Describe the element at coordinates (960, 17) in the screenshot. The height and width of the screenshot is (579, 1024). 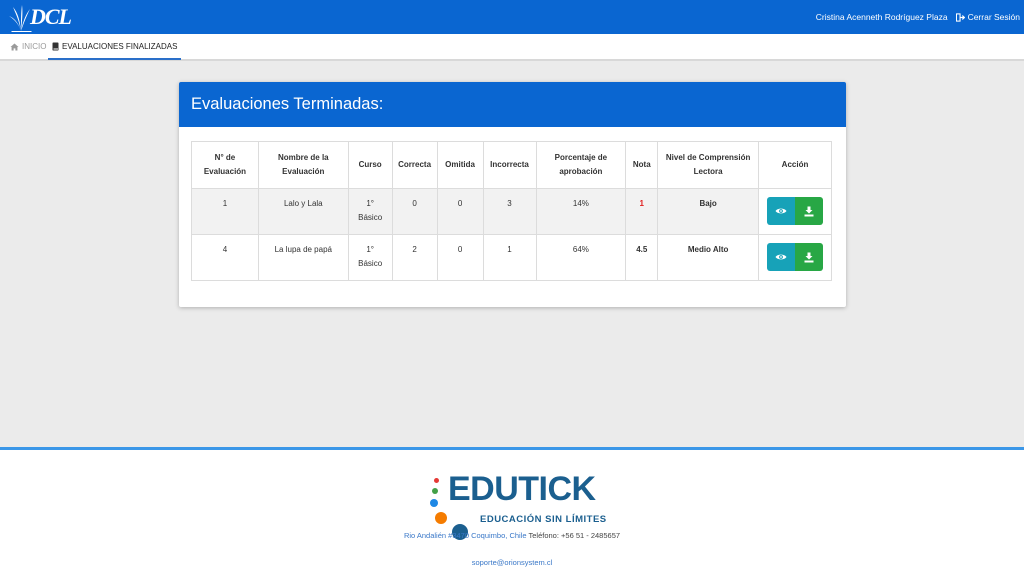
I see `sign-out-icon` at that location.